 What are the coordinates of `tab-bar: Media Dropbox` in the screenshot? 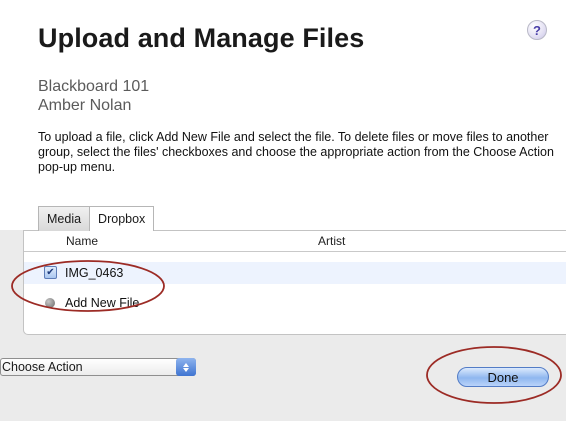 It's located at (96, 218).